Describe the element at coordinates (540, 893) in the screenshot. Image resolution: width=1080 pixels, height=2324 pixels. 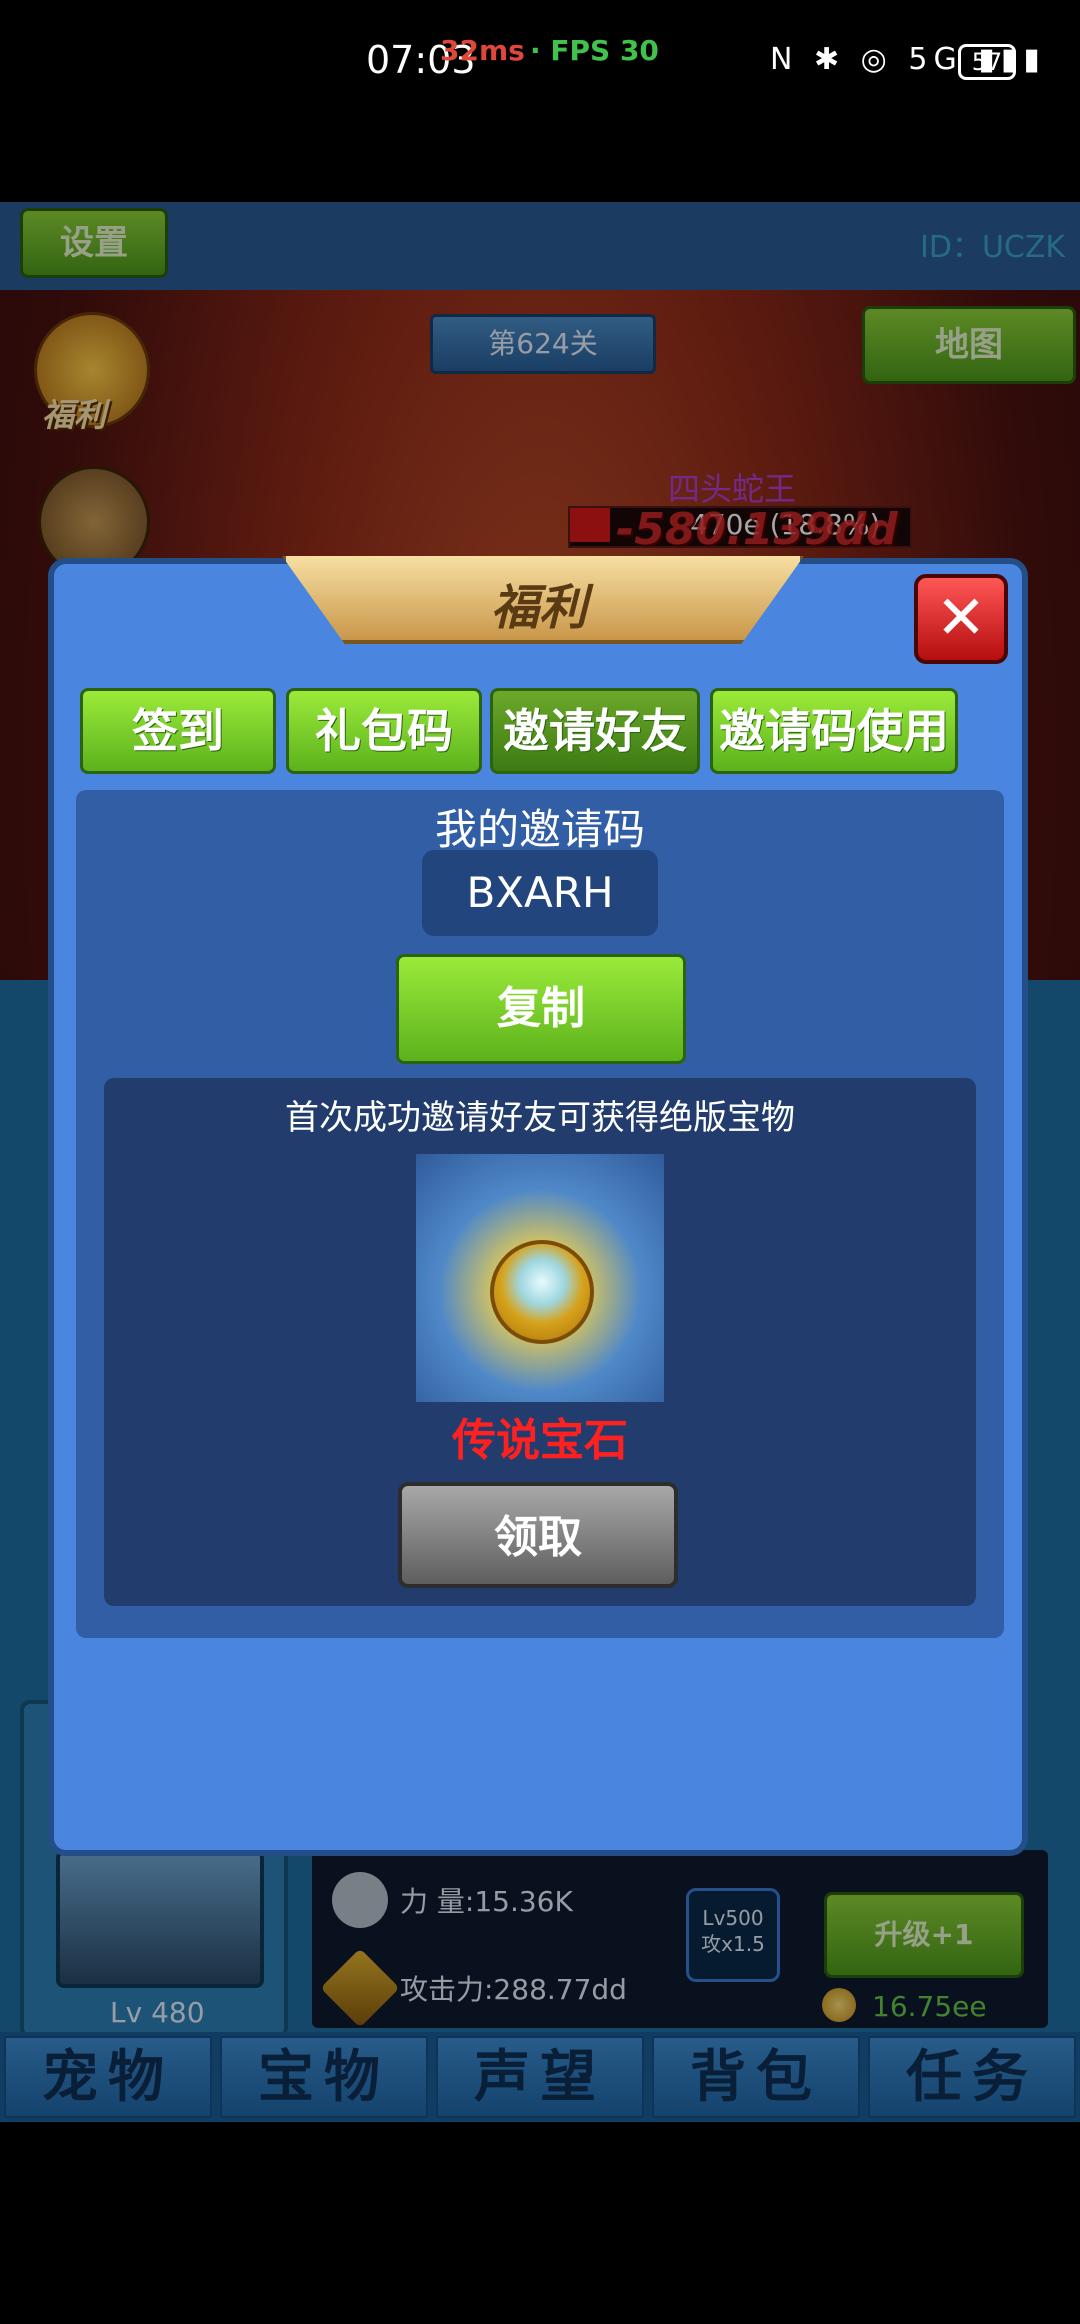
I see `invite-code-value: BXARH` at that location.